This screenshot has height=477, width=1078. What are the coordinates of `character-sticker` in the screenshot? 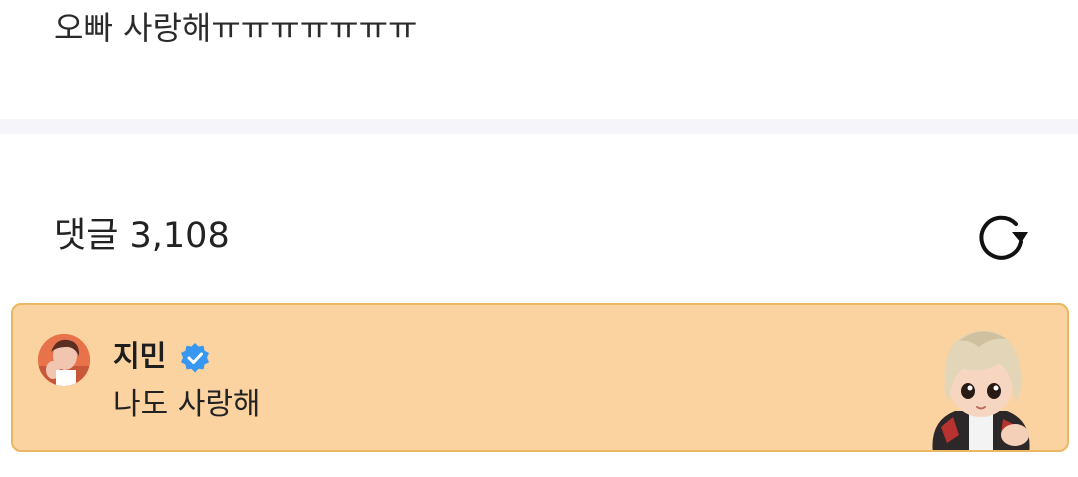 It's located at (981, 390).